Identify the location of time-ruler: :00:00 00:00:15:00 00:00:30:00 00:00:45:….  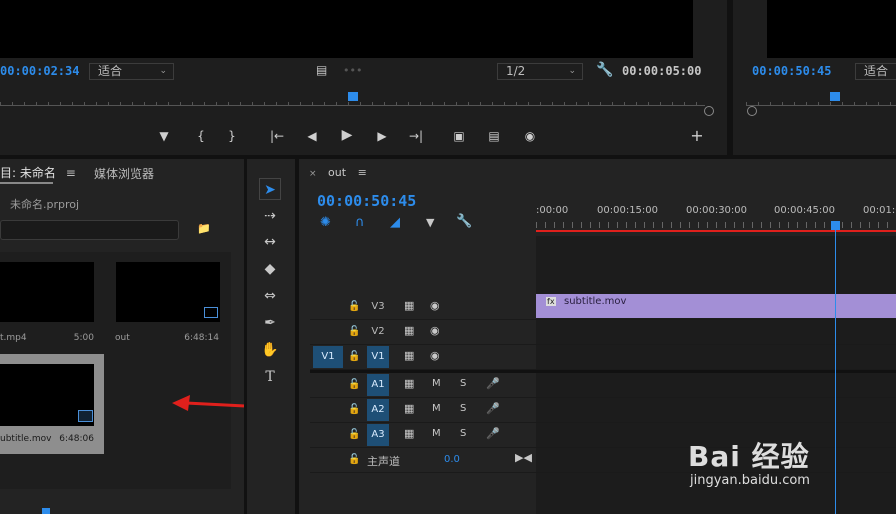
(716, 217).